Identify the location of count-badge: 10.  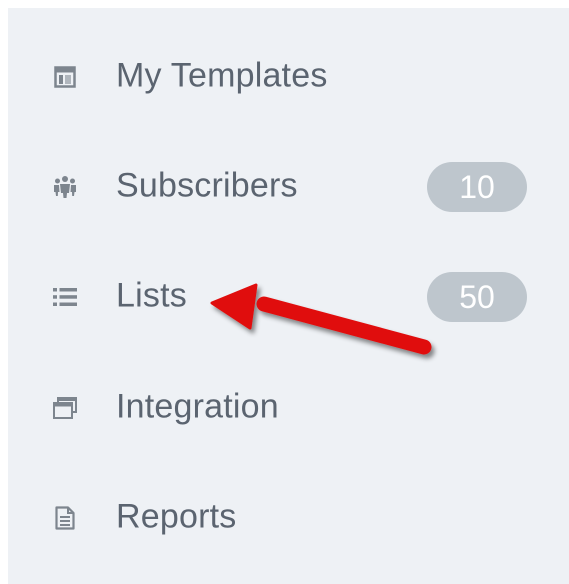
(477, 187).